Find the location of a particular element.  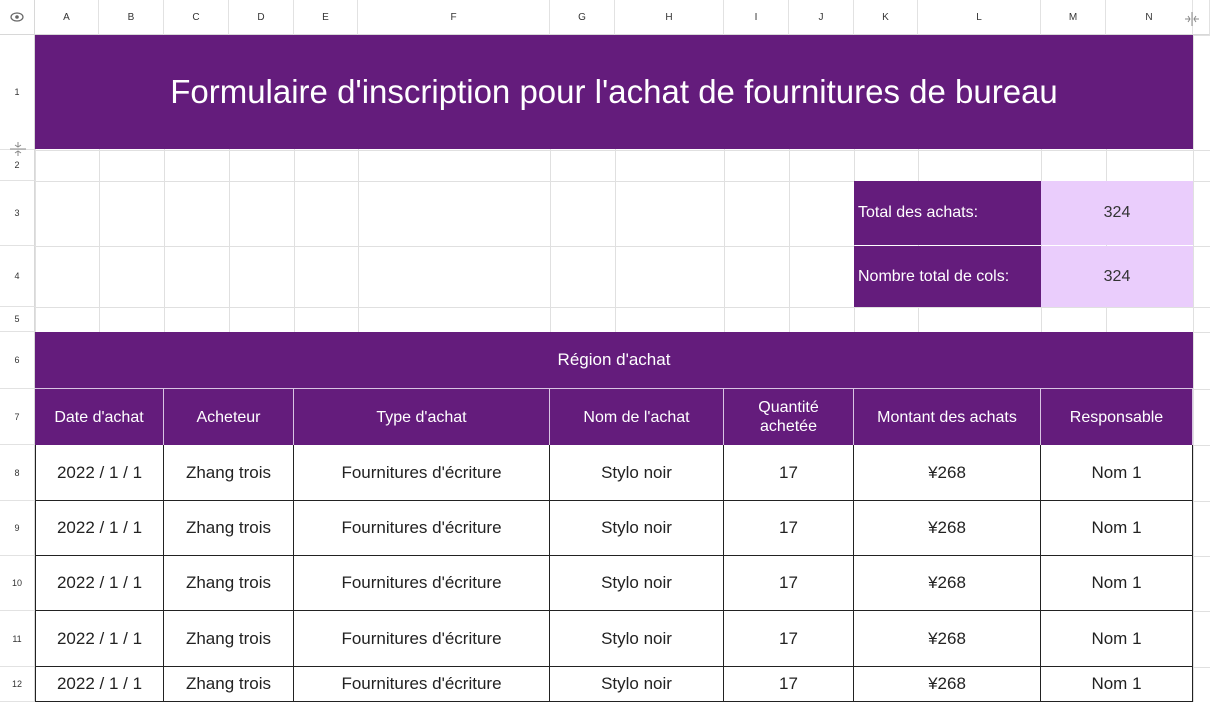

column-header: K is located at coordinates (886, 17).